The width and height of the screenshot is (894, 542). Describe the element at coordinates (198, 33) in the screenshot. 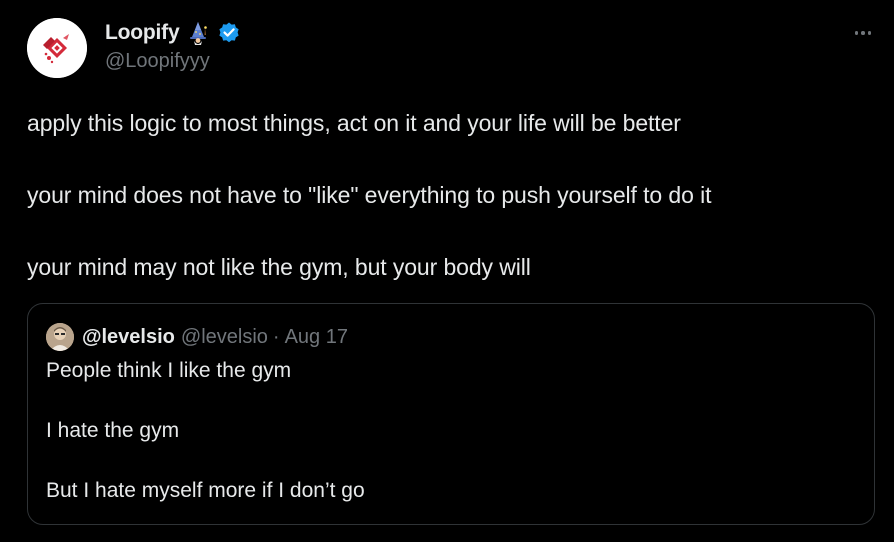

I see `wizard-emoji-icon` at that location.